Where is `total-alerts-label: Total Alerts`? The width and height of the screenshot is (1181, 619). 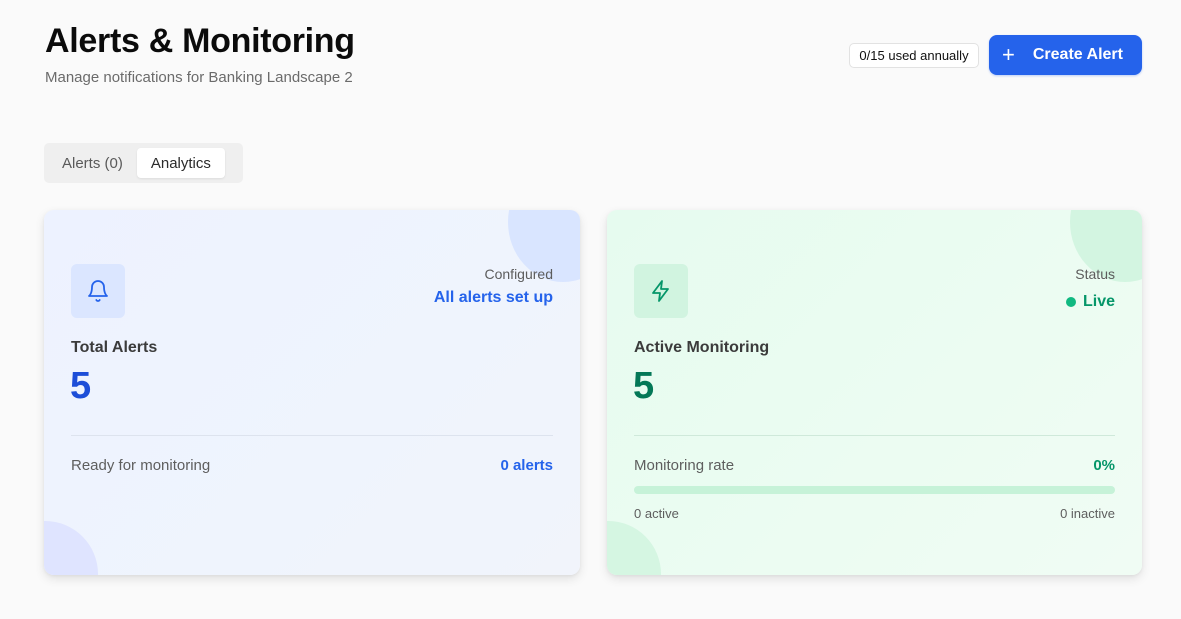
total-alerts-label: Total Alerts is located at coordinates (114, 347).